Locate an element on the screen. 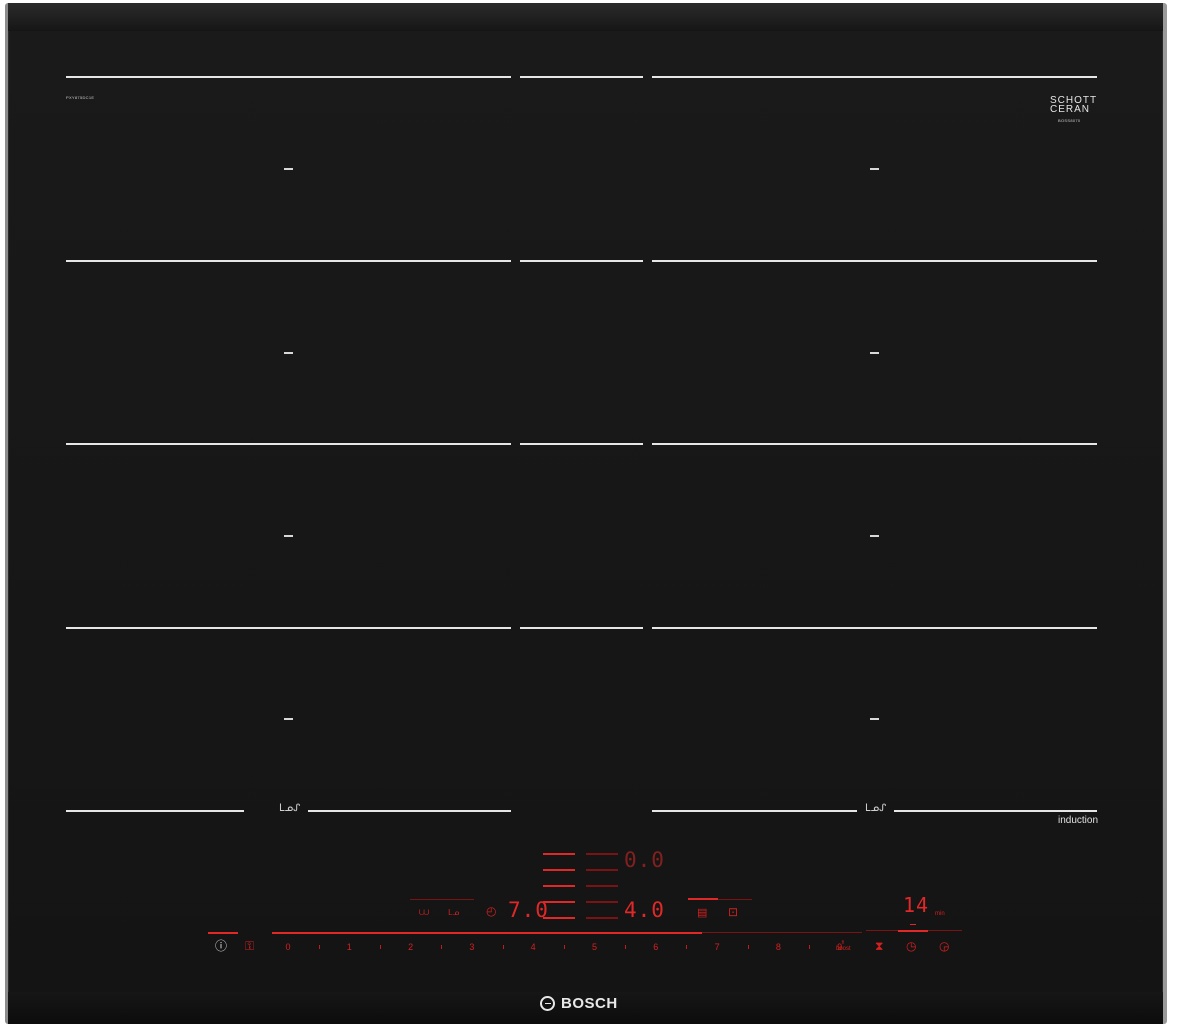 The image size is (1200, 1028). main-switch-bar is located at coordinates (223, 933).